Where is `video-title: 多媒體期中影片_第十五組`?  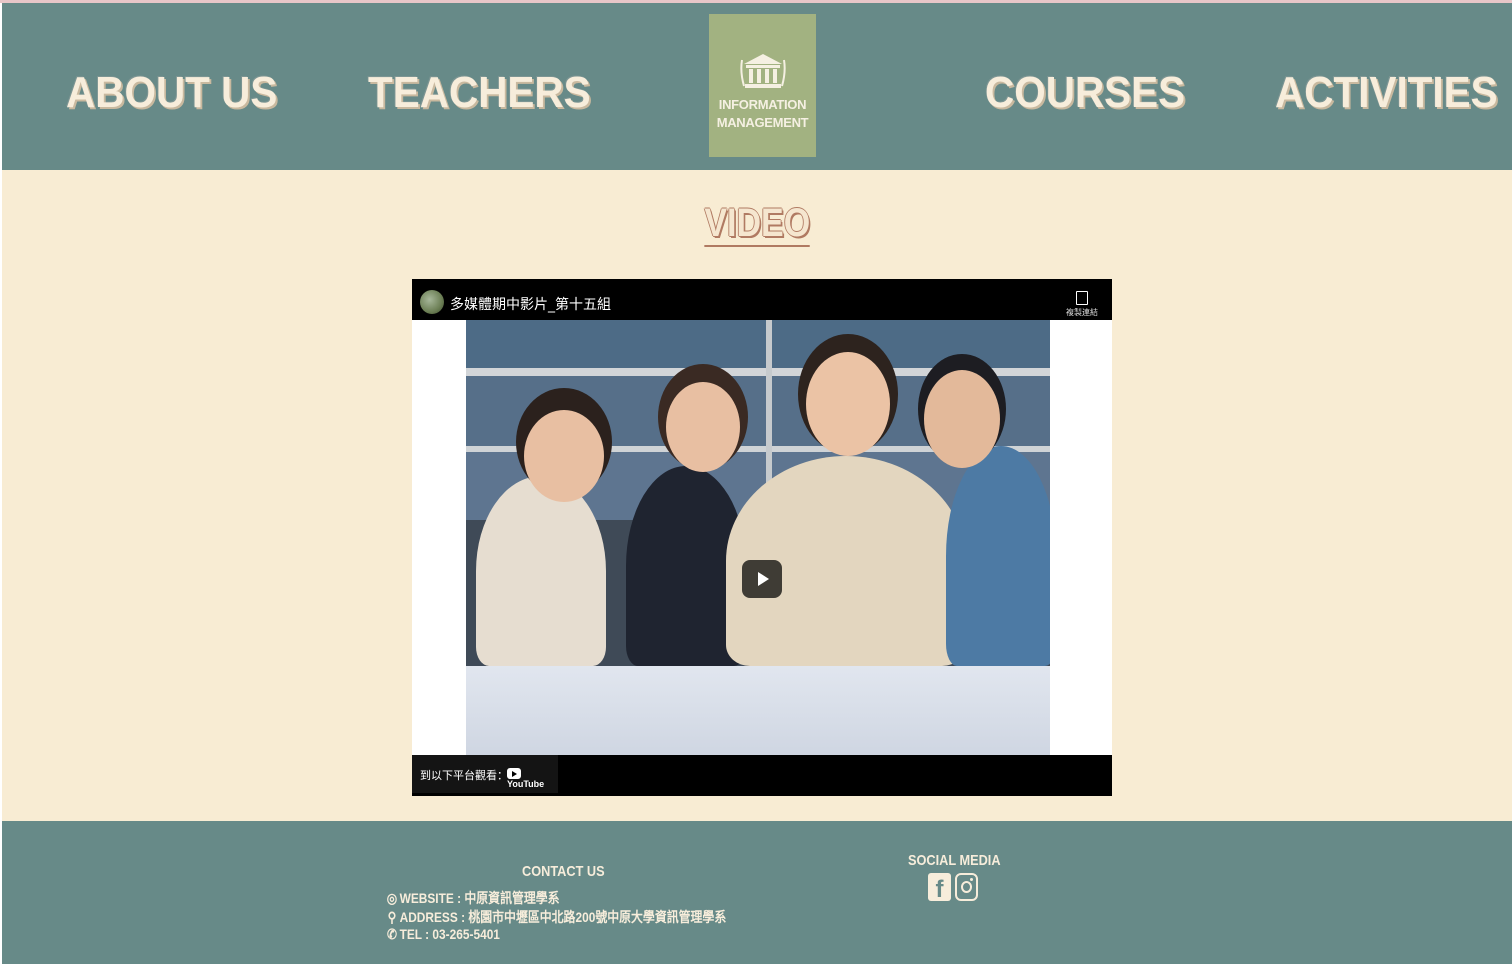 video-title: 多媒體期中影片_第十五組 is located at coordinates (530, 304).